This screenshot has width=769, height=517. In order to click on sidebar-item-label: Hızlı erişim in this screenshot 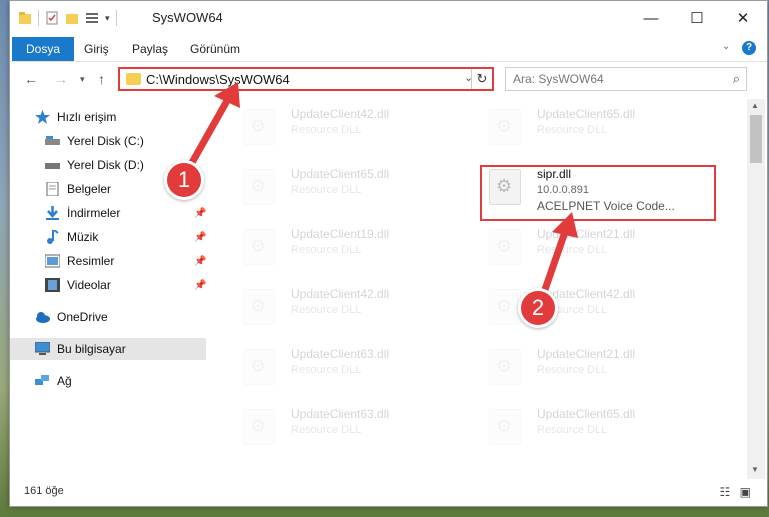, I will do `click(87, 117)`.